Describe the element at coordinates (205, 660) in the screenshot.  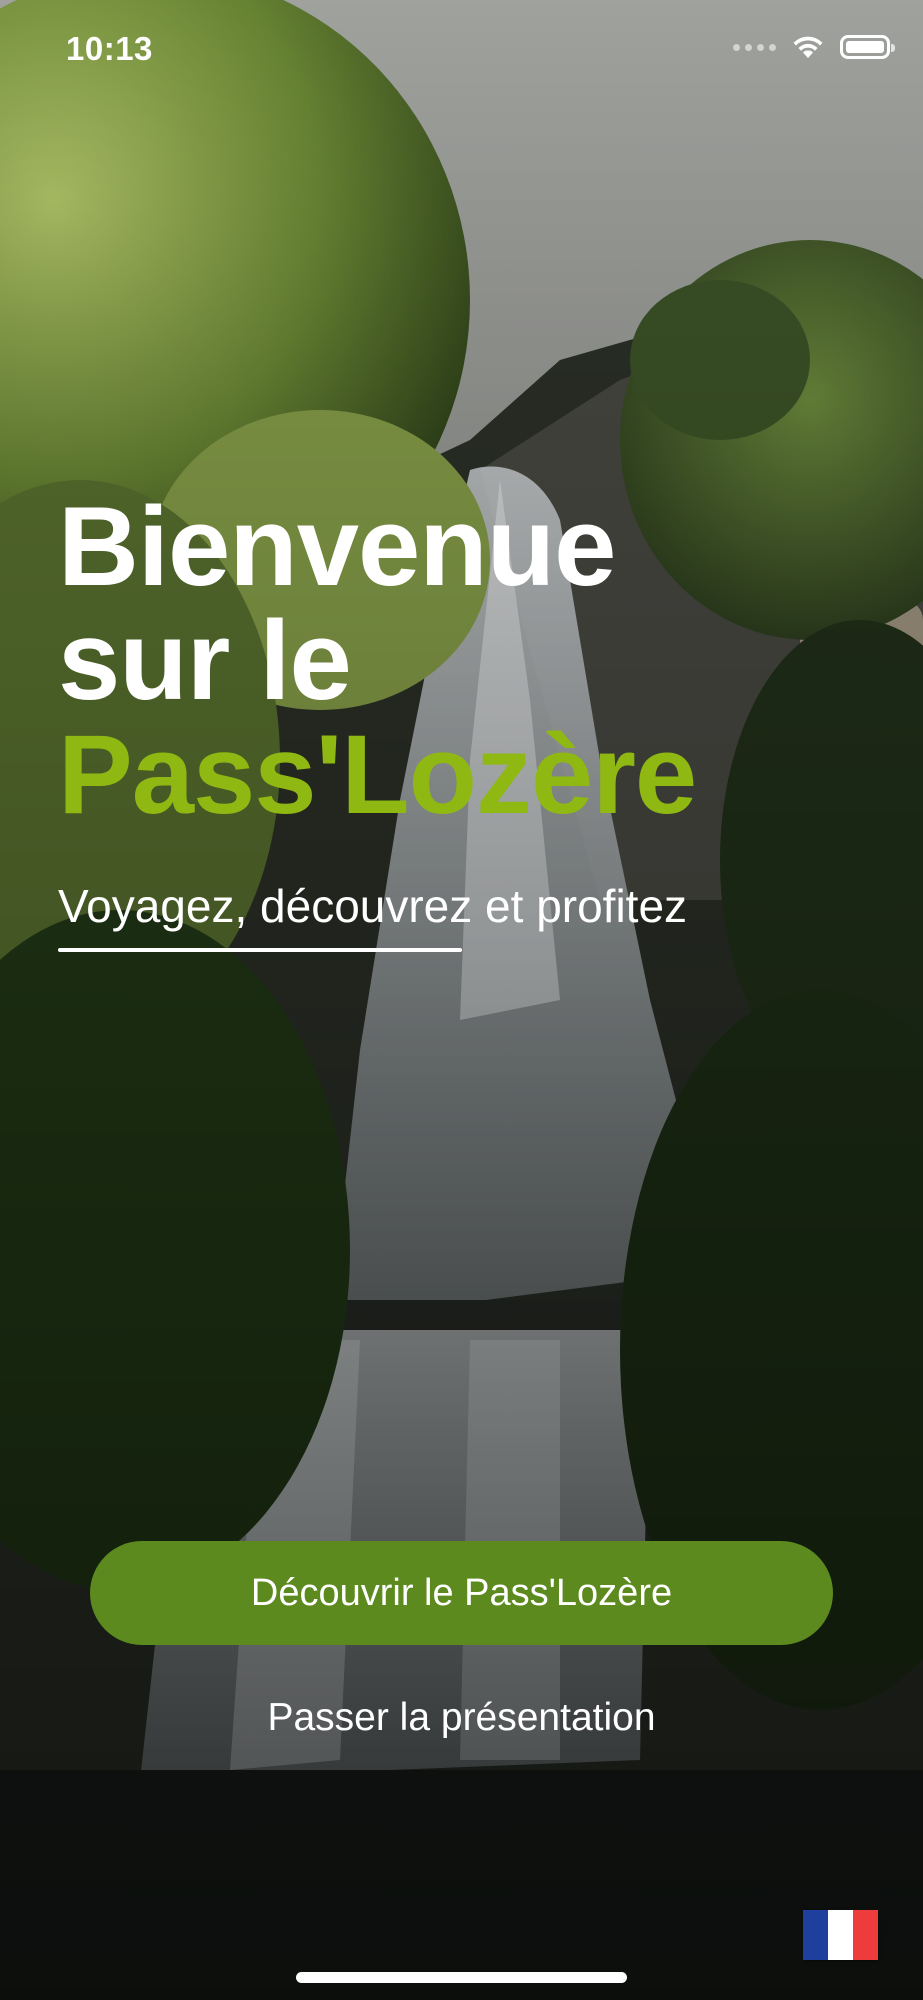
I see `welcome-title-line-2: sur le` at that location.